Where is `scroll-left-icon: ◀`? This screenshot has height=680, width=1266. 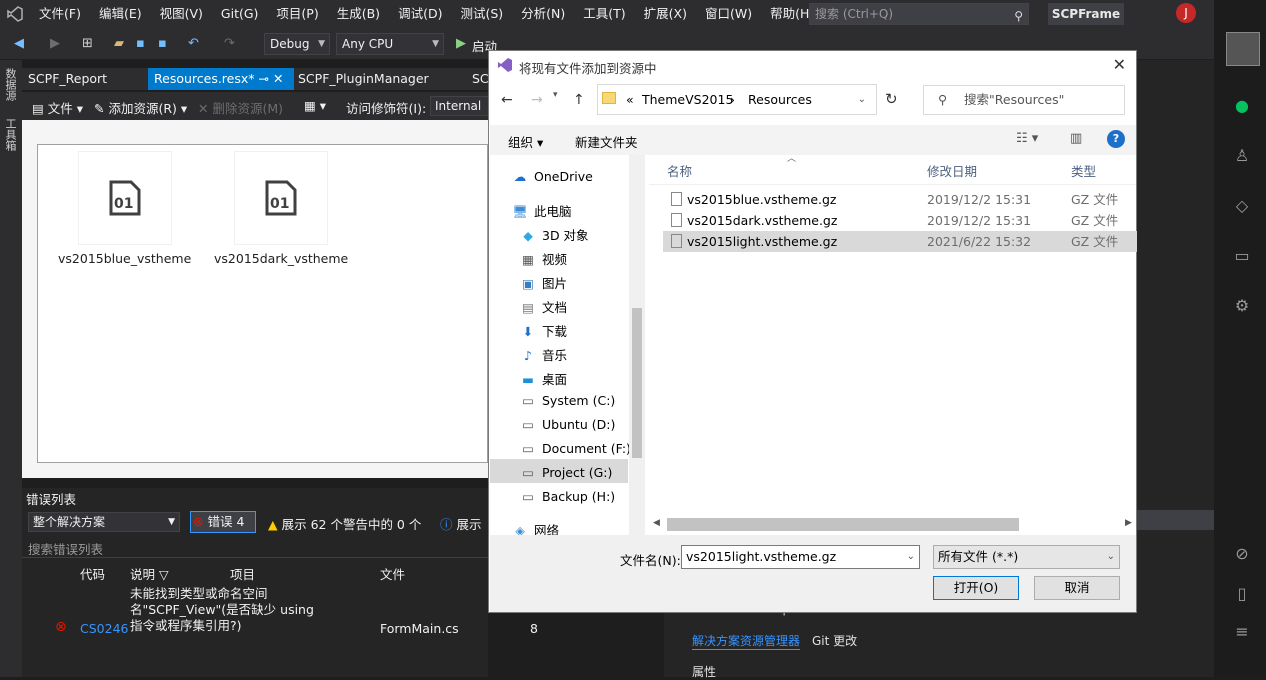
scroll-left-icon: ◀ is located at coordinates (656, 523).